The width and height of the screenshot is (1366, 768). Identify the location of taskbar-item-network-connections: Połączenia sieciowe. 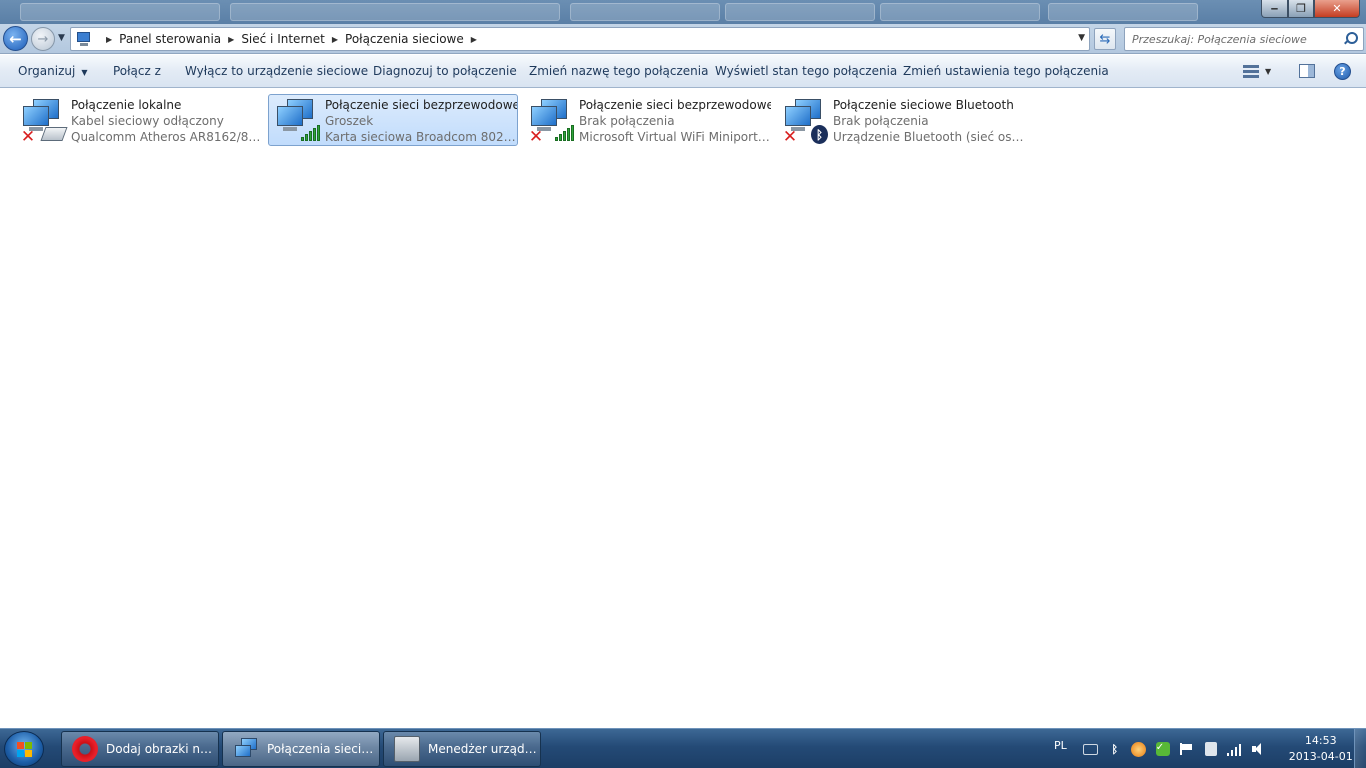
(301, 749).